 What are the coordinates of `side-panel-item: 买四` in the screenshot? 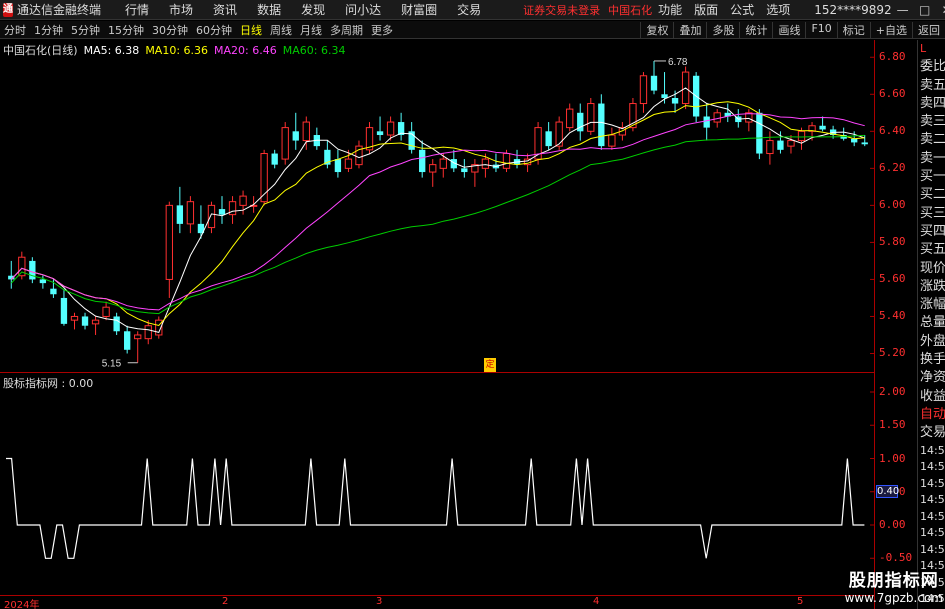 It's located at (931, 232).